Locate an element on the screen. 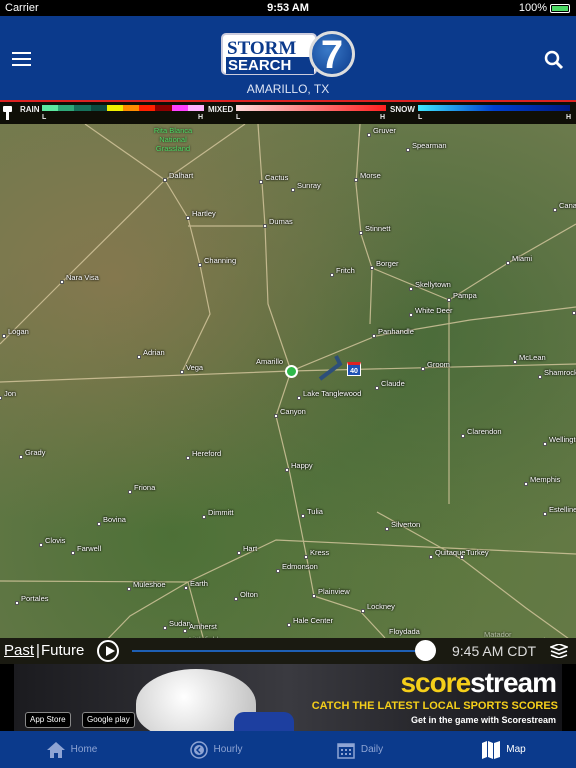 The width and height of the screenshot is (576, 768). town-label: Hart is located at coordinates (250, 548).